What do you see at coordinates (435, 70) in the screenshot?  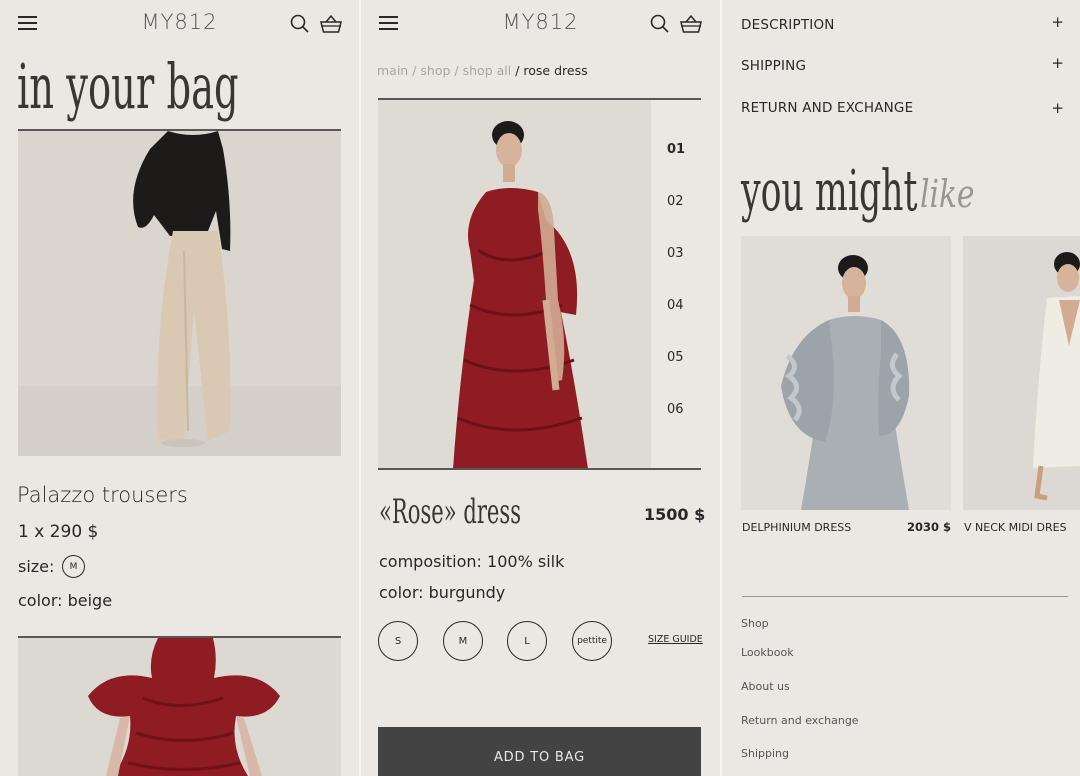 I see `breadcrumb-shop: shop` at bounding box center [435, 70].